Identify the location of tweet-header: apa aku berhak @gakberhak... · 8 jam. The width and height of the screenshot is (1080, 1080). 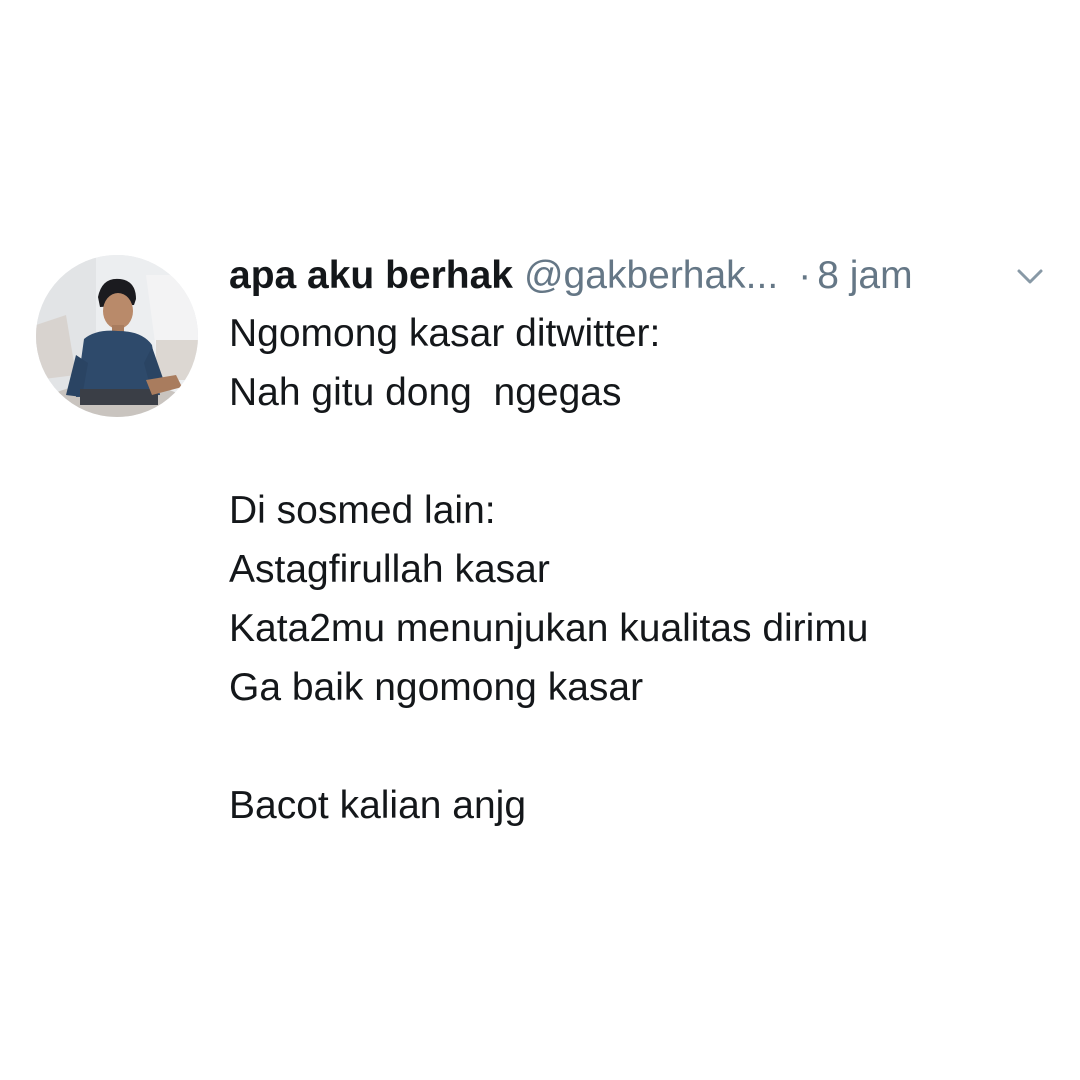
(644, 276).